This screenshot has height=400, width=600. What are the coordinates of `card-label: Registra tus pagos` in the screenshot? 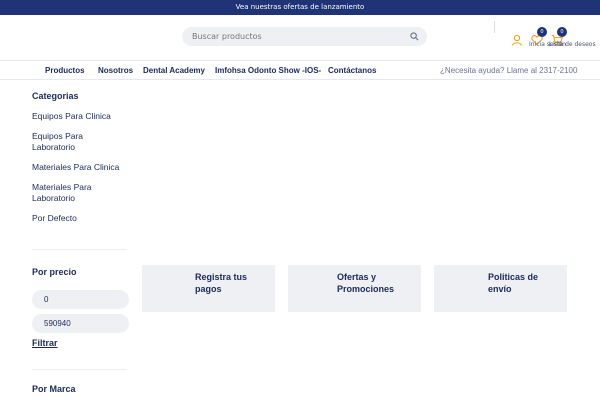 It's located at (221, 283).